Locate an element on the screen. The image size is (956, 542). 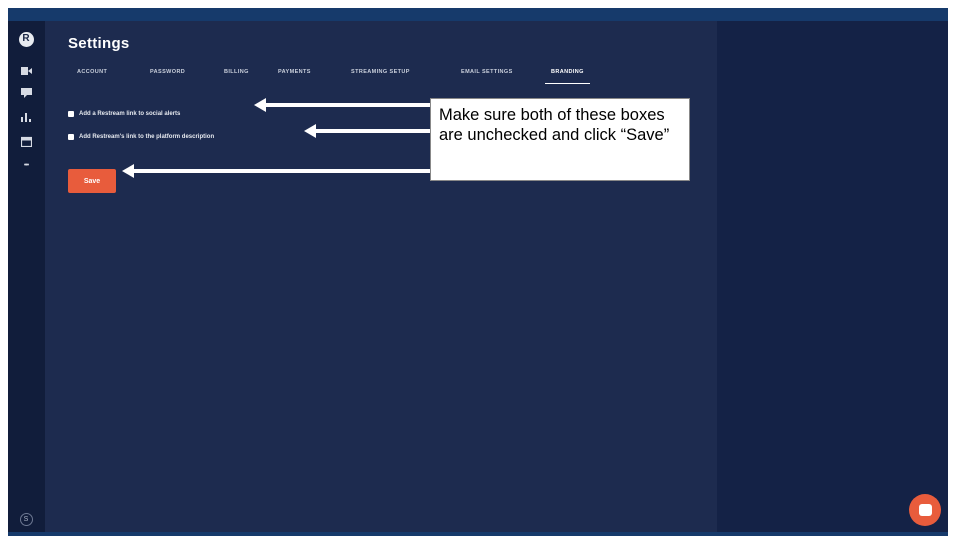
support-chat-button is located at coordinates (925, 510).